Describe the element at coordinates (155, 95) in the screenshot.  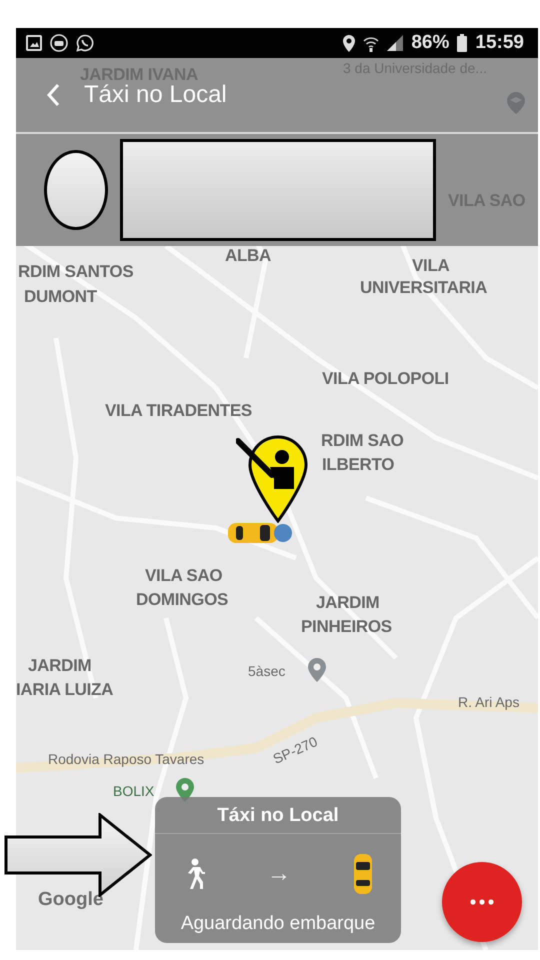
I see `screen-title: Táxi no Local` at that location.